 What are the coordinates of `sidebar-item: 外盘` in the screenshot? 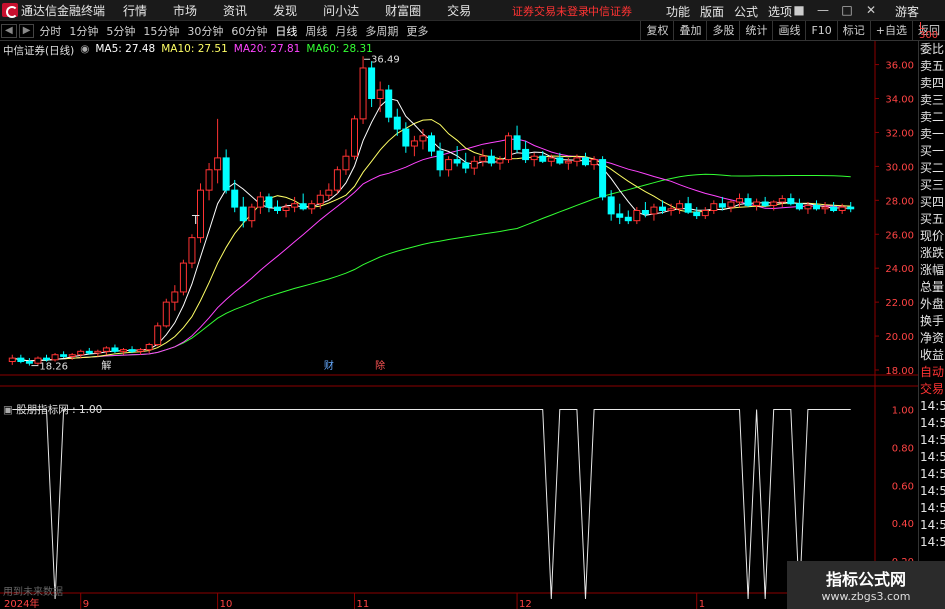 It's located at (932, 304).